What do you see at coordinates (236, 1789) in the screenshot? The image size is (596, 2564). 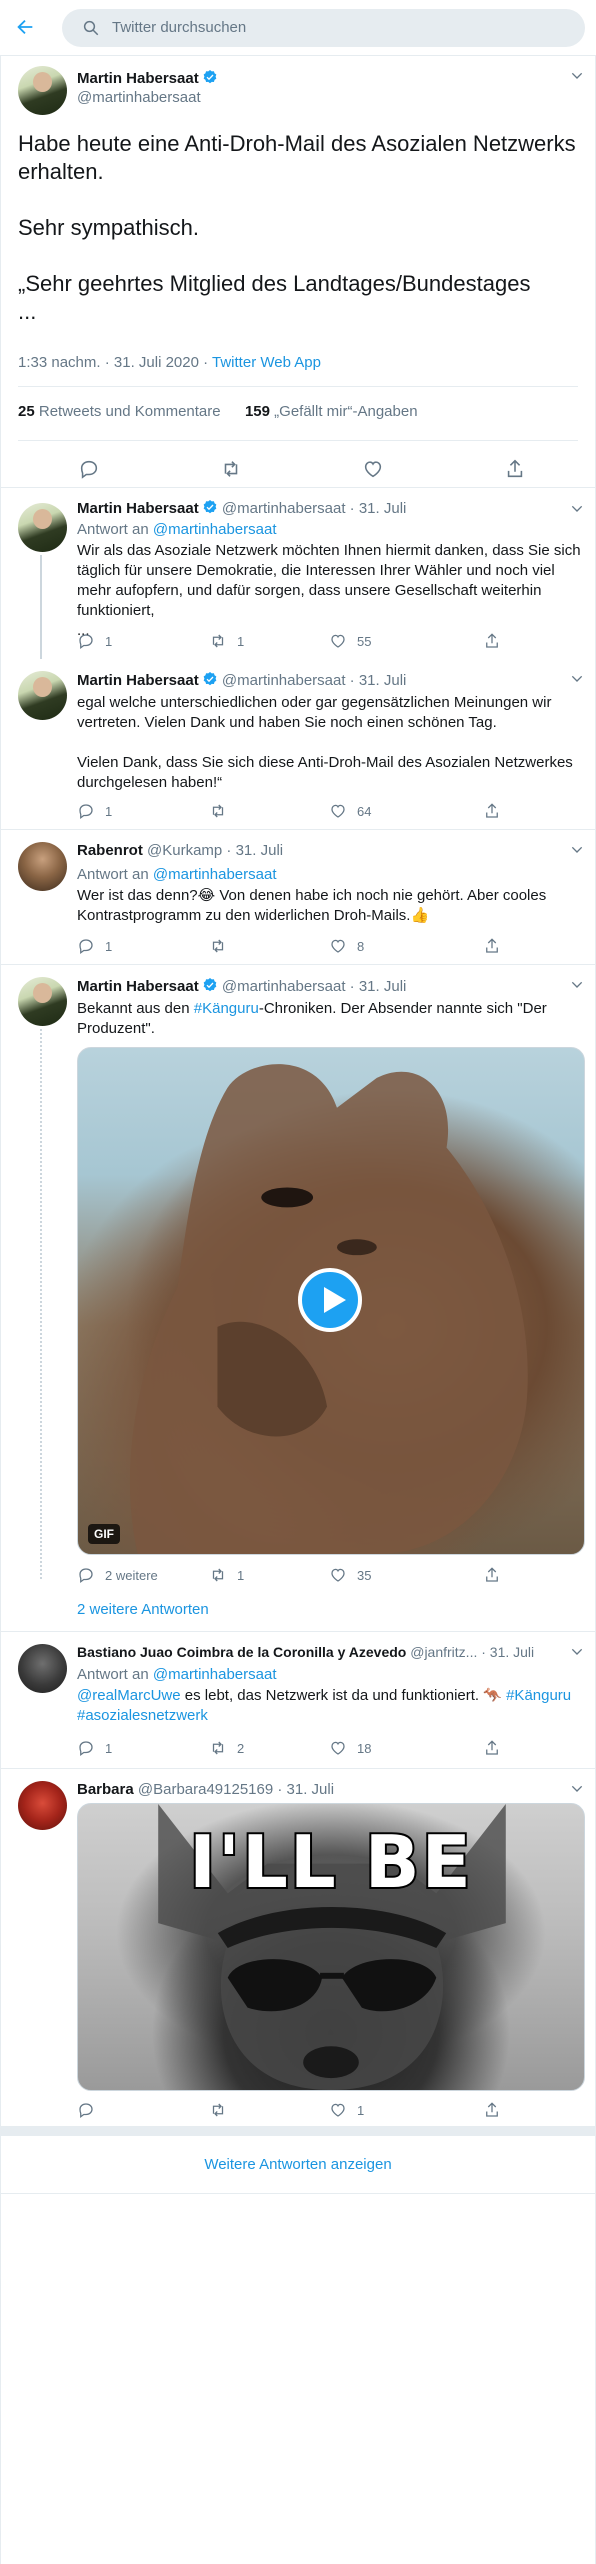 I see `author-handle: @Barbara49125169 · 31. Juli` at bounding box center [236, 1789].